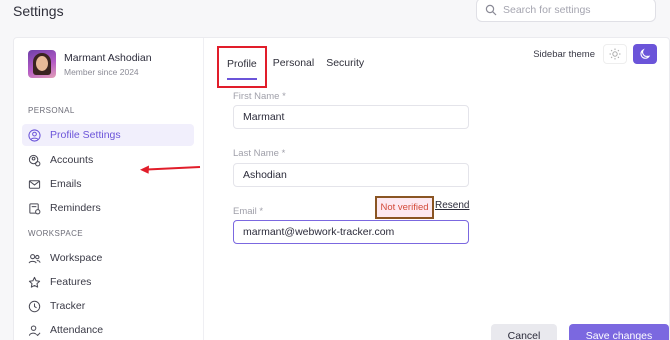 Image resolution: width=670 pixels, height=340 pixels. Describe the element at coordinates (259, 96) in the screenshot. I see `first-name-label: First Name *` at that location.